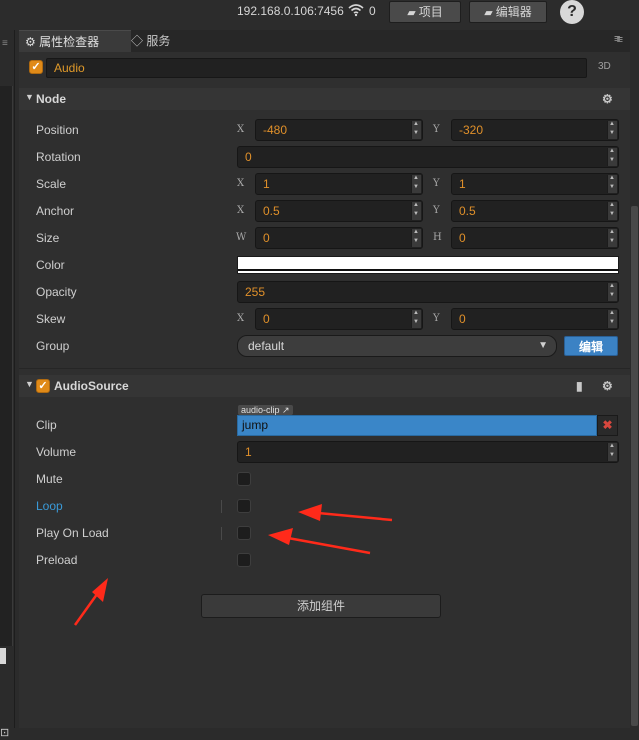 This screenshot has width=639, height=740. What do you see at coordinates (90, 602) in the screenshot?
I see `annotation-arrow-preload` at bounding box center [90, 602].